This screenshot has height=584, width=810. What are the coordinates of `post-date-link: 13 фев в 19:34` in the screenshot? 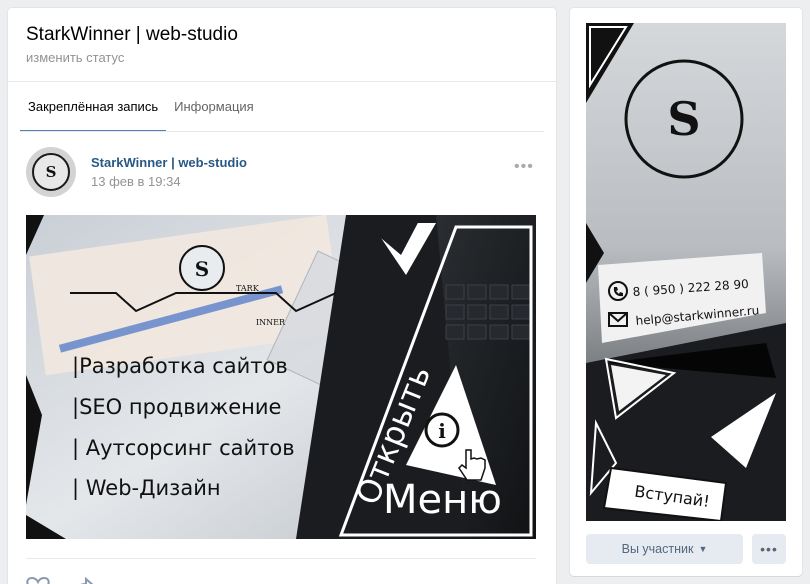 It's located at (136, 181).